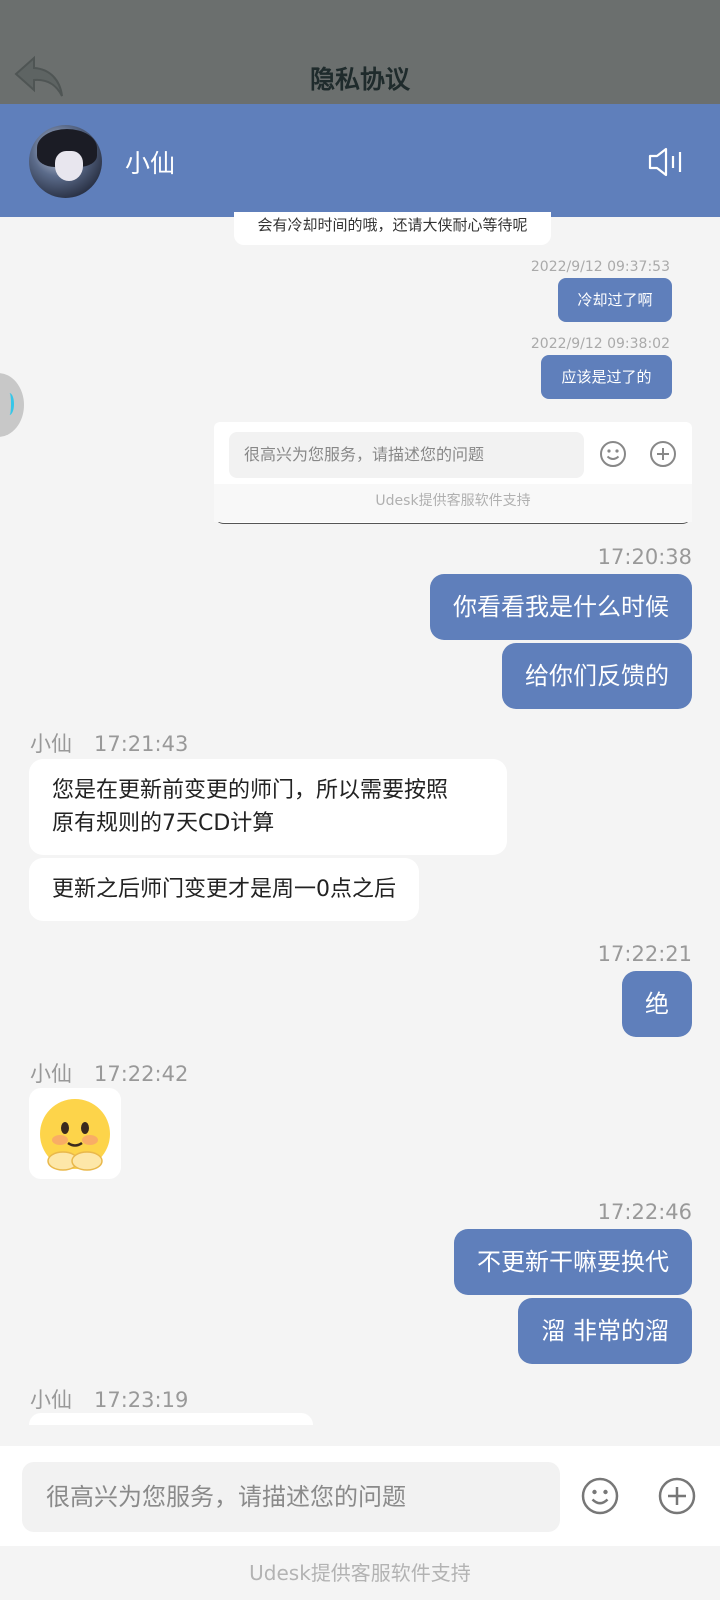  Describe the element at coordinates (613, 454) in the screenshot. I see `smiley-icon` at that location.